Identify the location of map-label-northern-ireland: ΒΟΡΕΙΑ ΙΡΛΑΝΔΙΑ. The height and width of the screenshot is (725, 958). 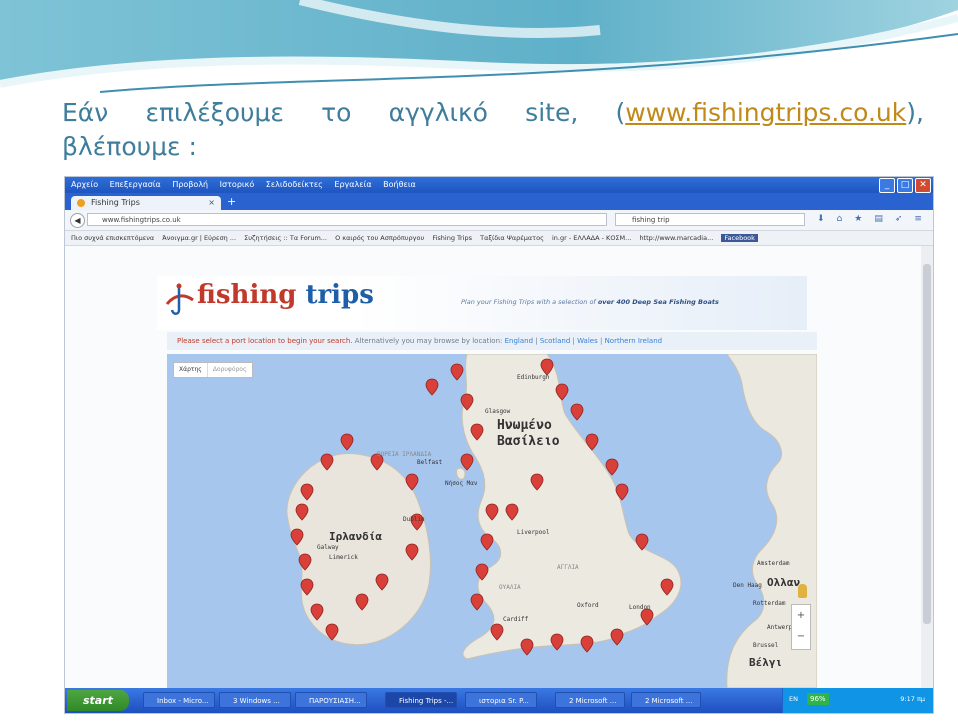
(404, 454).